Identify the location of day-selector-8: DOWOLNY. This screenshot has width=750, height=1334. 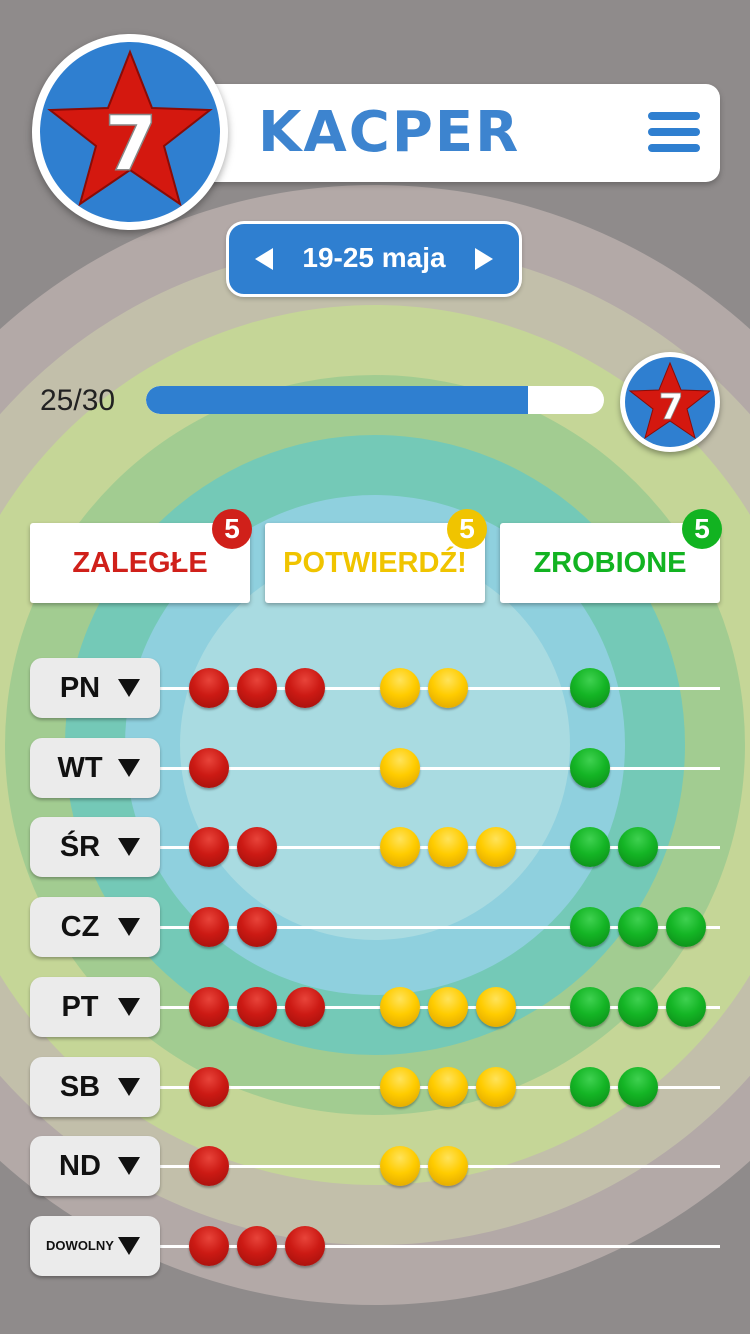
(95, 1246).